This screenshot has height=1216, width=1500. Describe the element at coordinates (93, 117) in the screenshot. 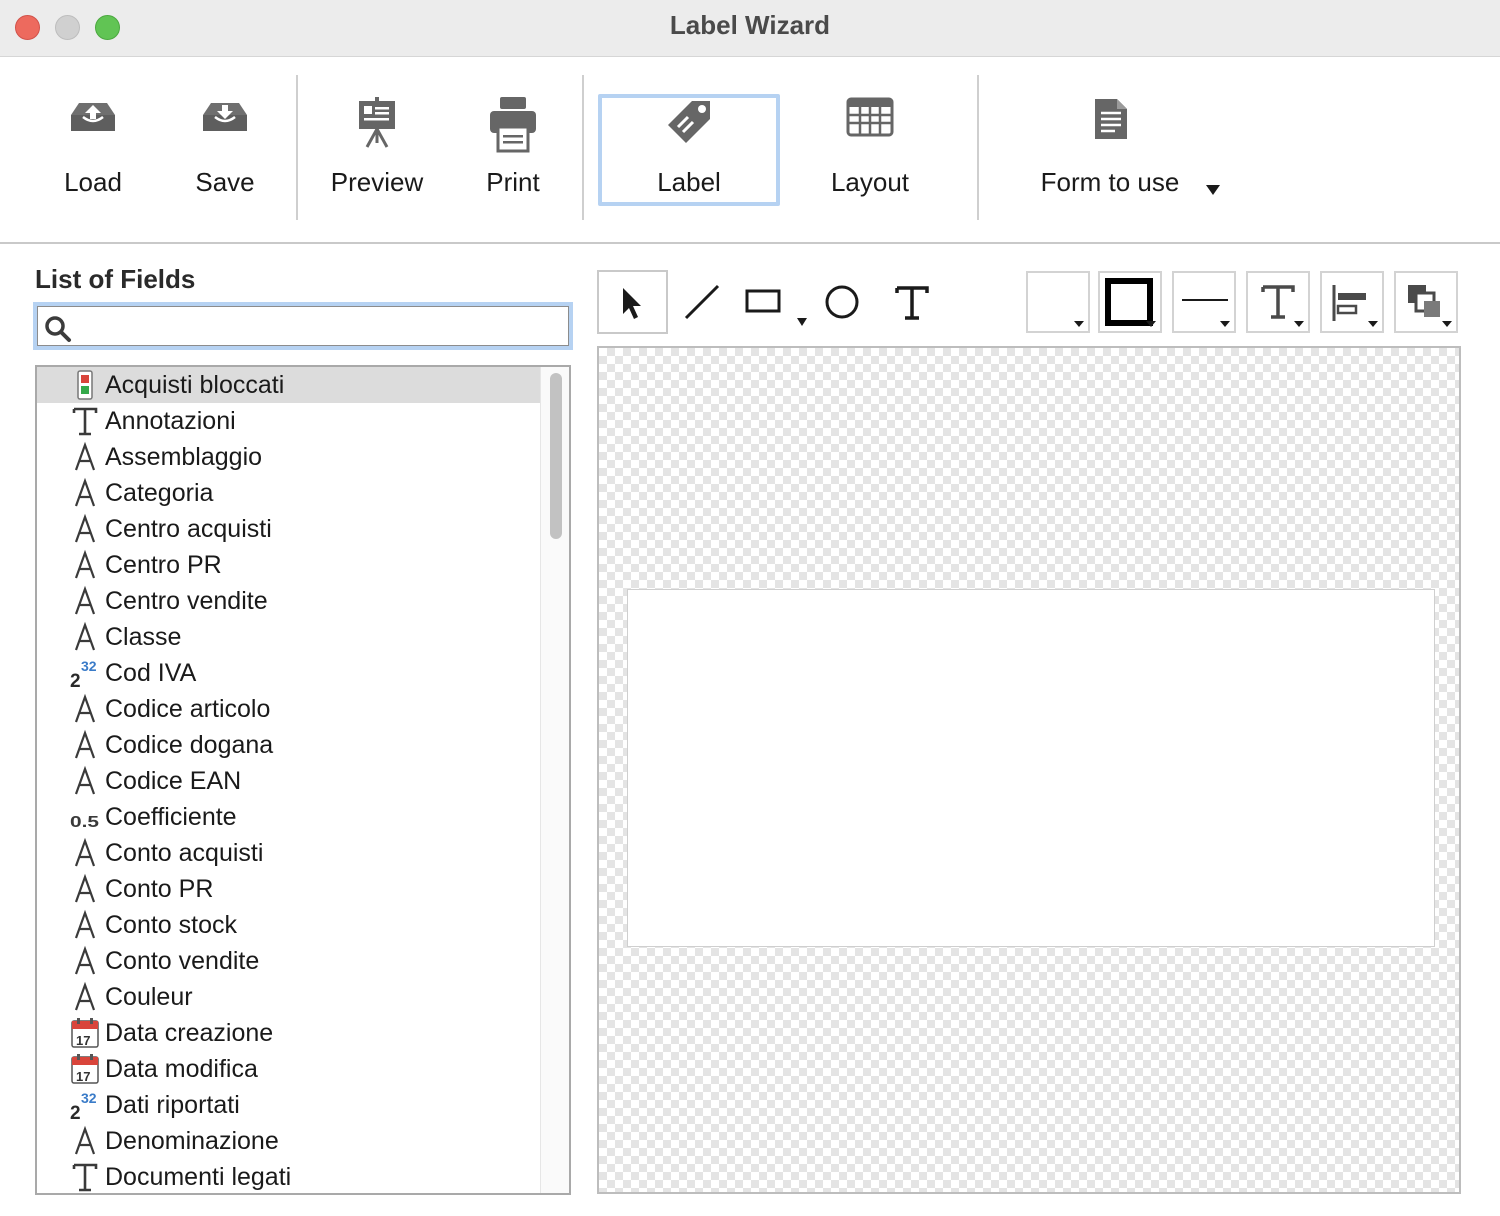

I see `upload-tray-icon` at that location.